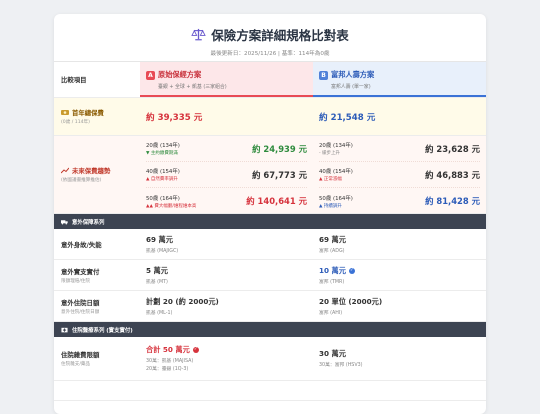  I want to click on plan-b-amount: 10 萬元, so click(332, 270).